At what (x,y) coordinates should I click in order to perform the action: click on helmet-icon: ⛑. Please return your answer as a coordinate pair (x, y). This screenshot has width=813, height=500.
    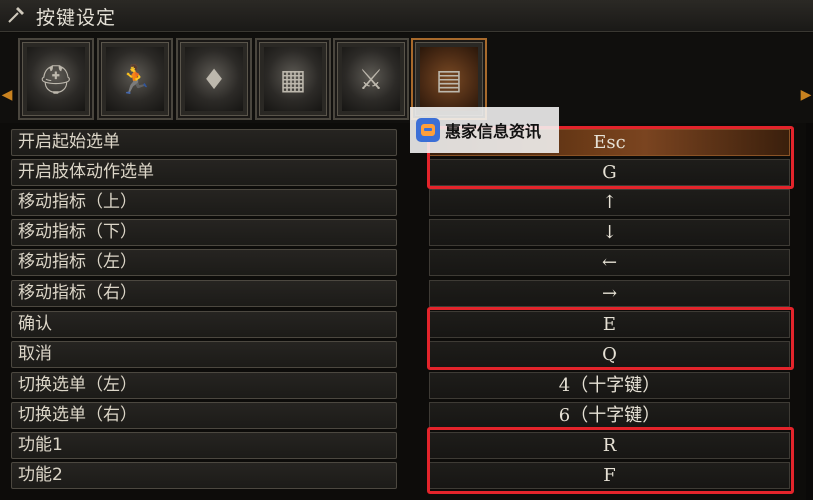
    Looking at the image, I should click on (56, 79).